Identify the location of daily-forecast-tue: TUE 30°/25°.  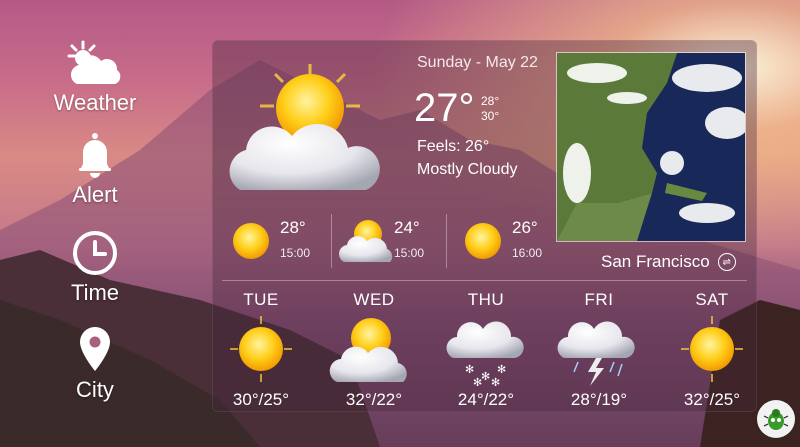
(261, 350).